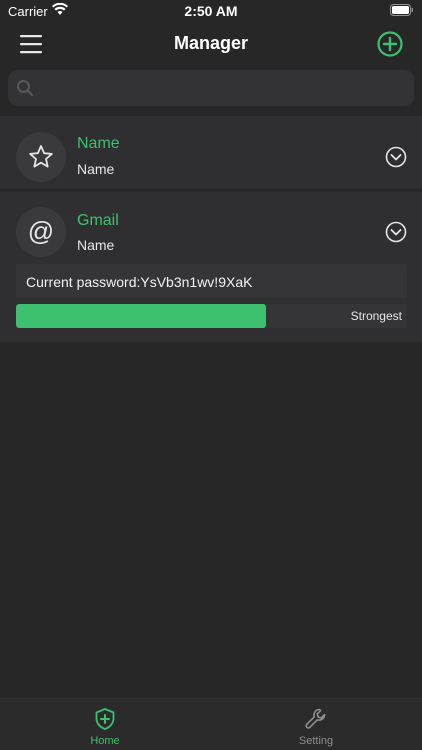 The width and height of the screenshot is (422, 750). I want to click on password-strength-fill, so click(141, 316).